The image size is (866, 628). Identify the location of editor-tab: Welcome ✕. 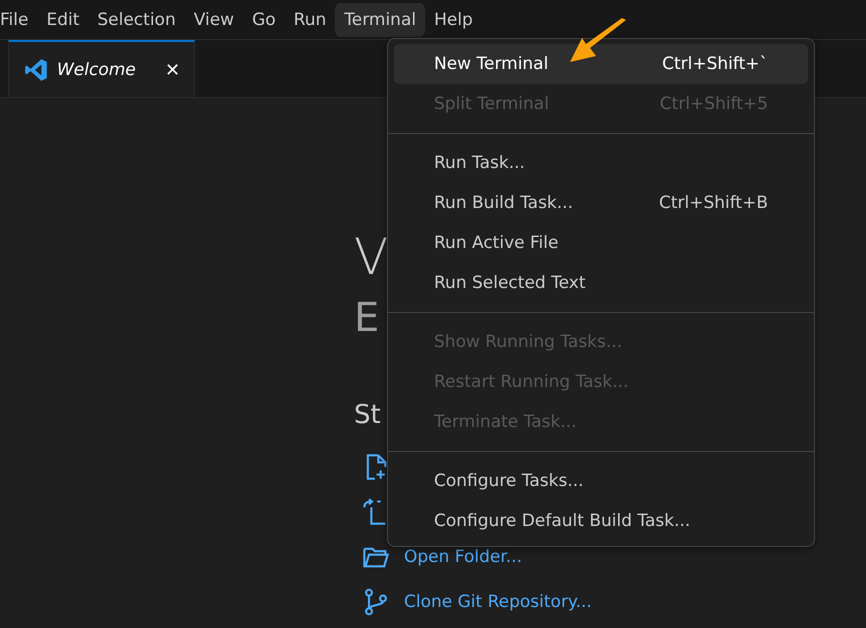
(101, 68).